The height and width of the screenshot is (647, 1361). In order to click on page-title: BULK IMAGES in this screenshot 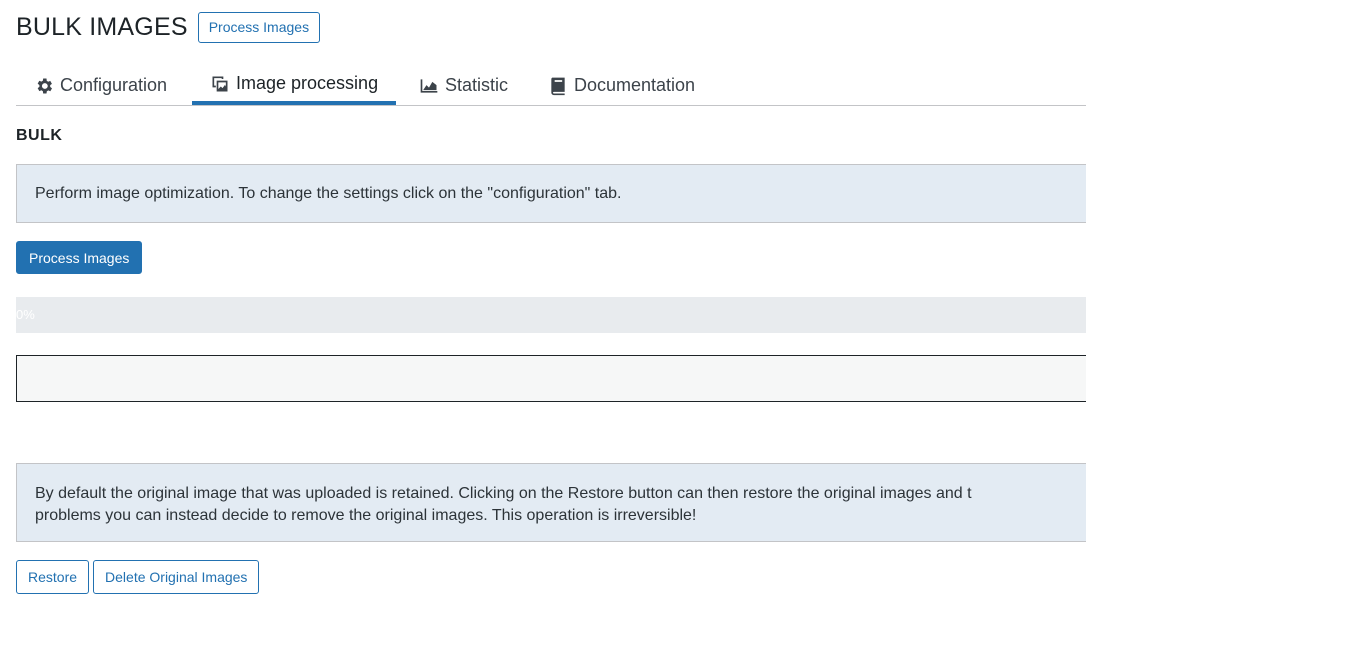, I will do `click(102, 26)`.